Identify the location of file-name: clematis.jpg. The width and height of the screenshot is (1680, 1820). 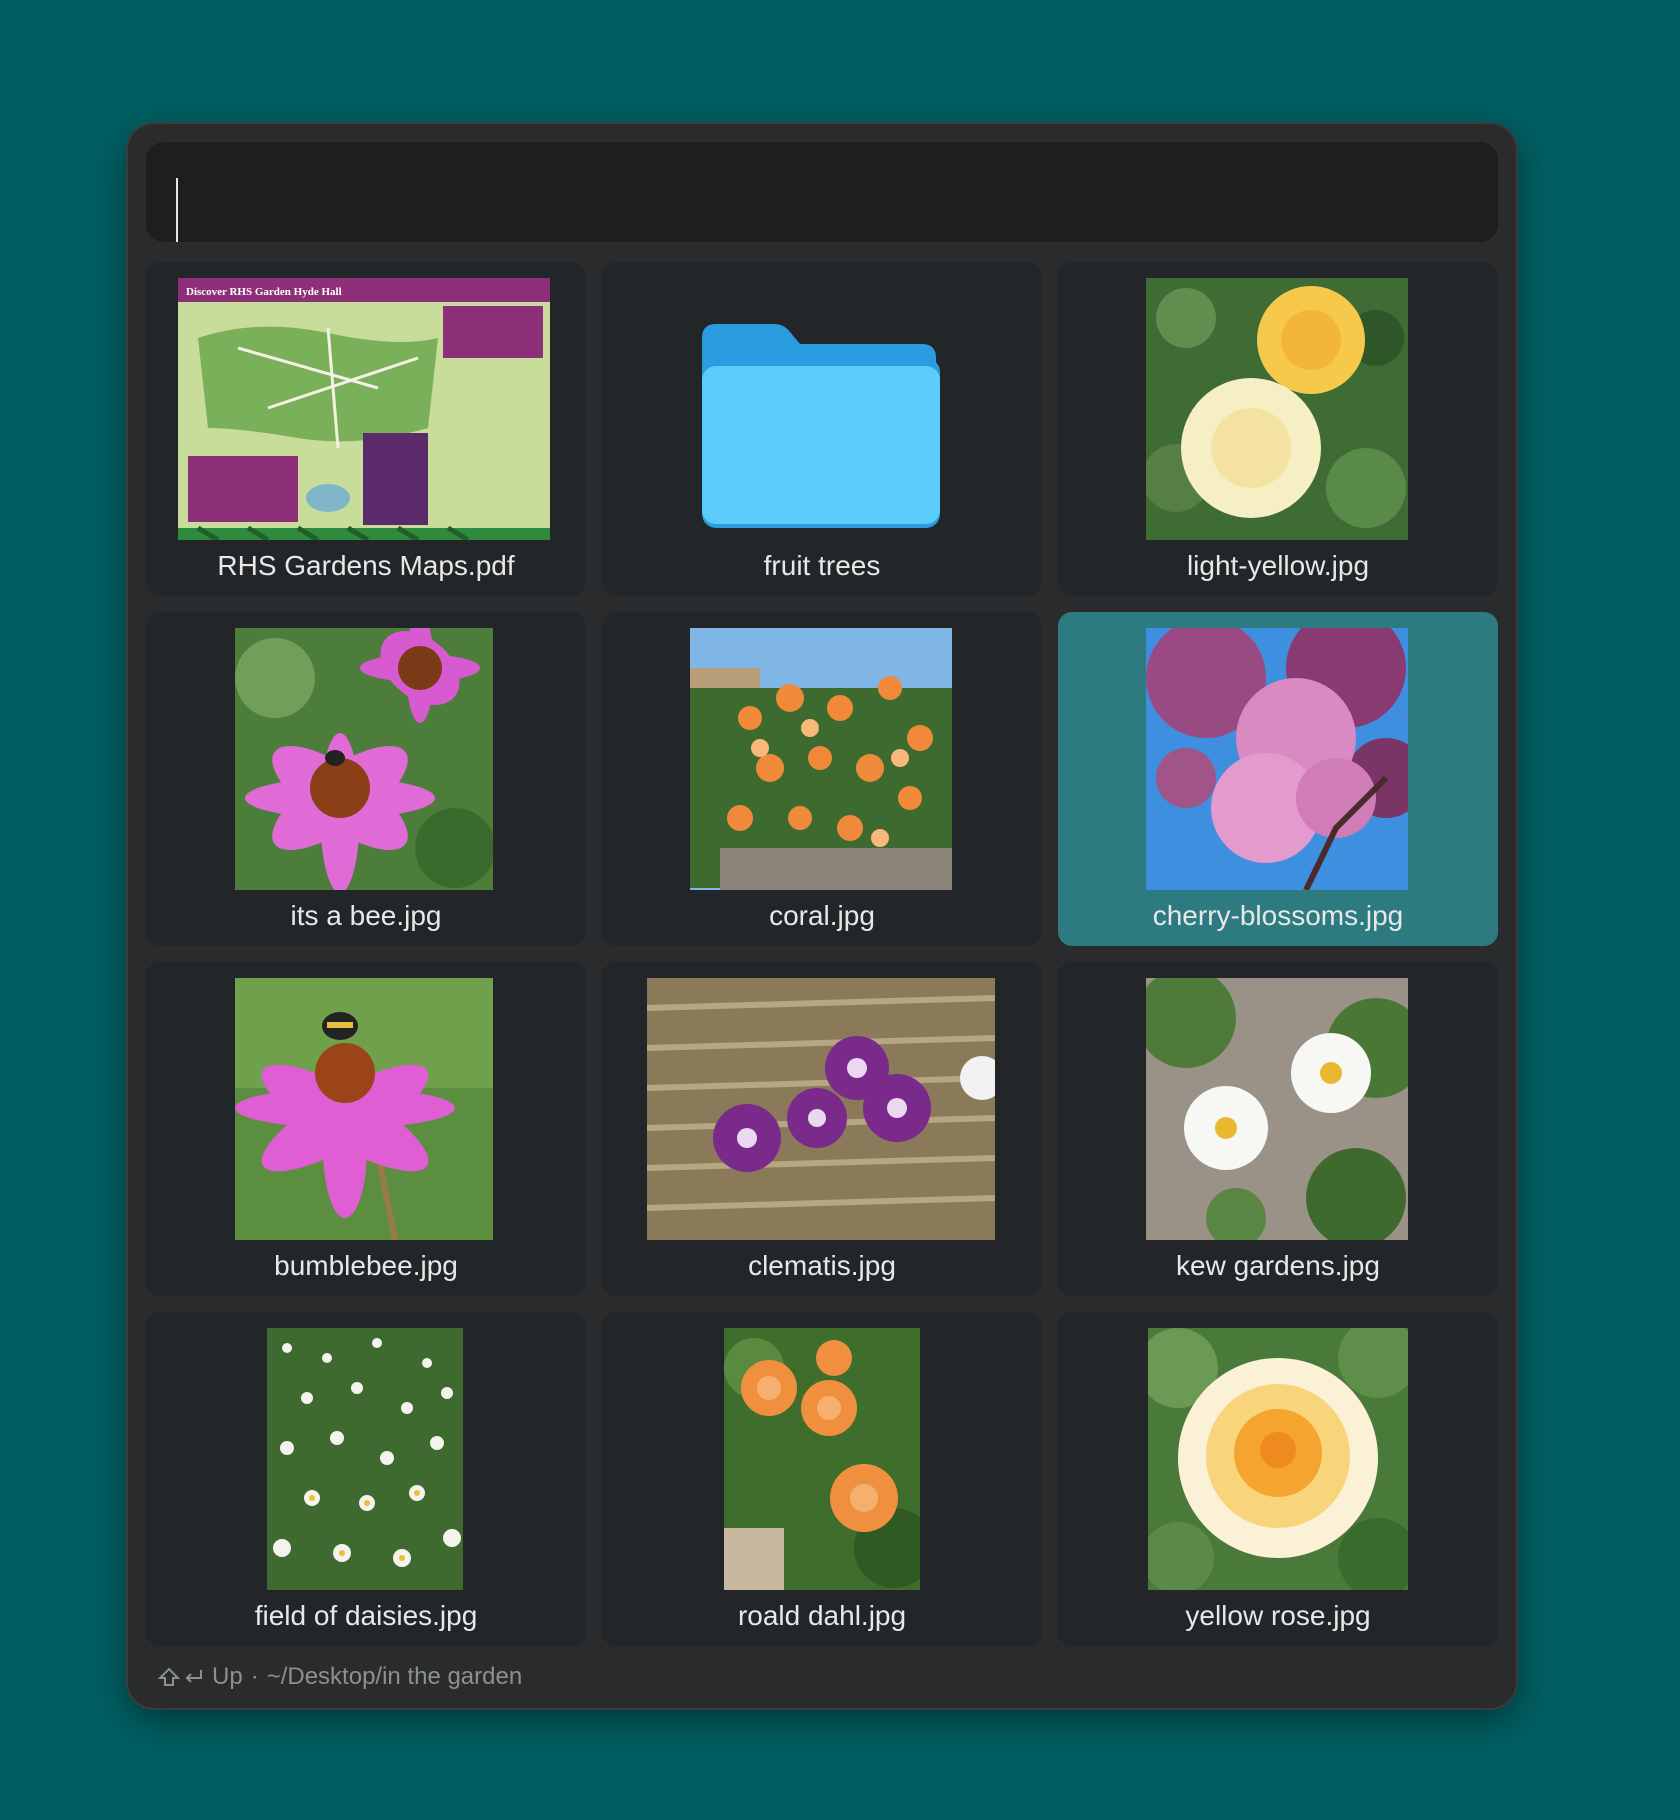
(822, 1265).